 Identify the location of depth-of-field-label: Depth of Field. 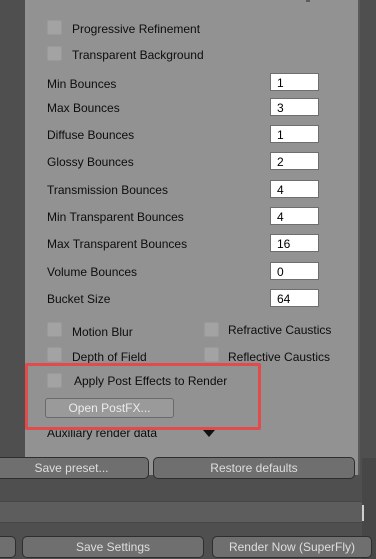
(109, 357).